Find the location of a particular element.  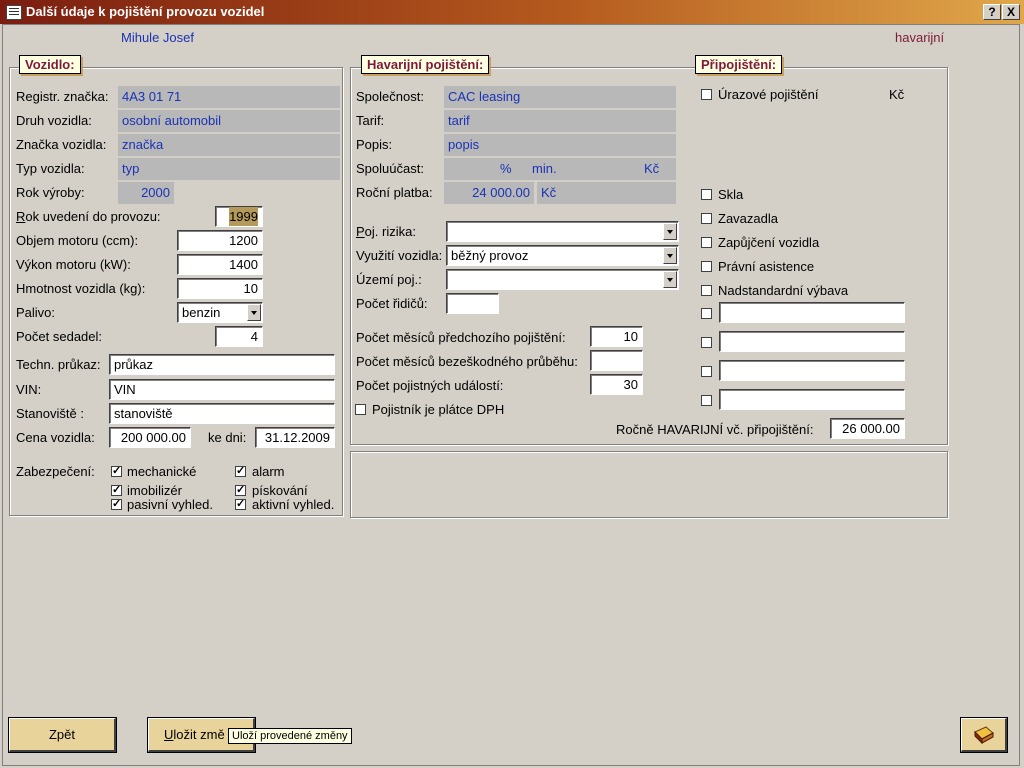

rider-extra-4-input is located at coordinates (812, 399).